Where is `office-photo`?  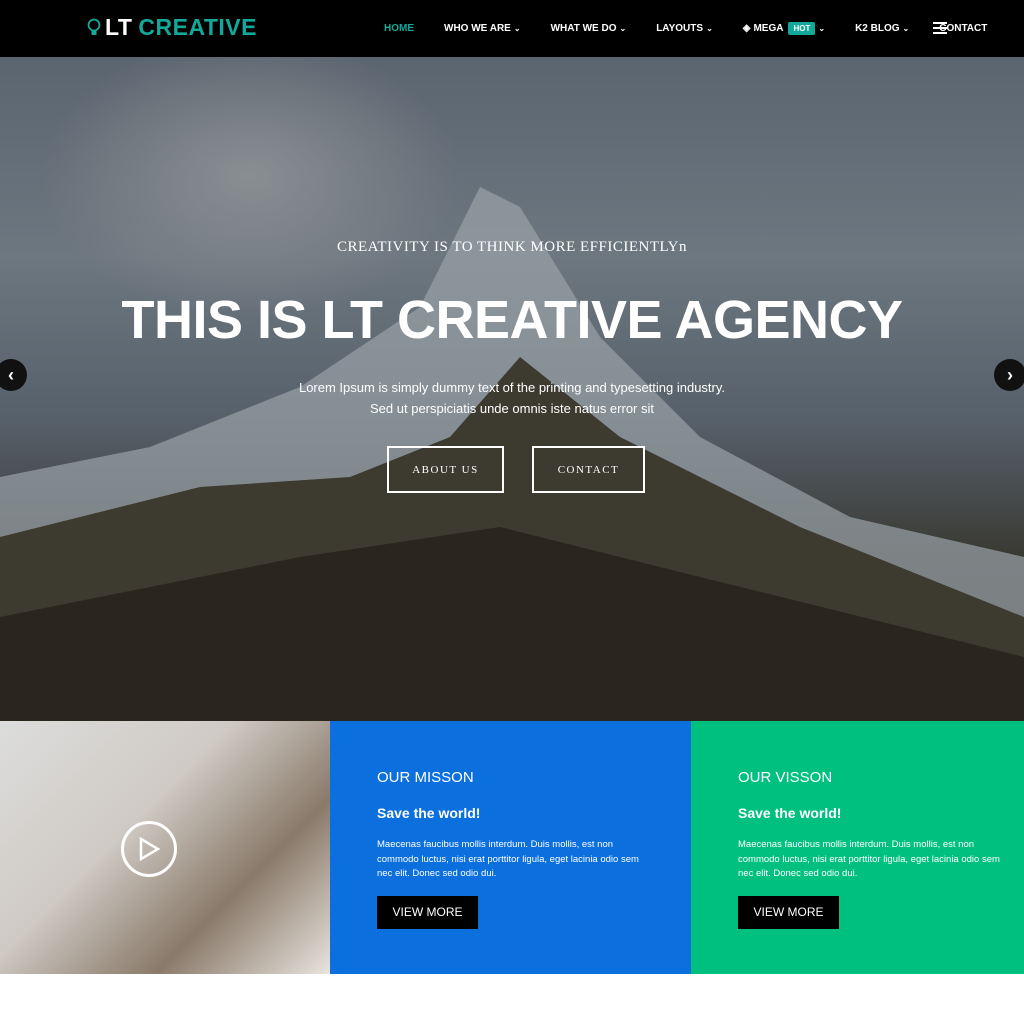 office-photo is located at coordinates (165, 847).